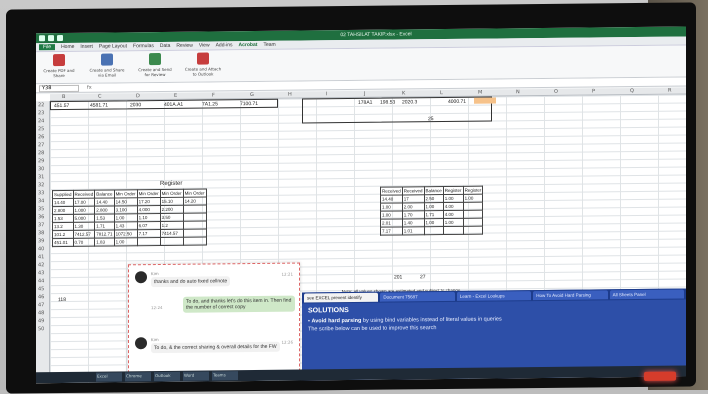 The image size is (708, 394). I want to click on cell: 2.00, so click(413, 206).